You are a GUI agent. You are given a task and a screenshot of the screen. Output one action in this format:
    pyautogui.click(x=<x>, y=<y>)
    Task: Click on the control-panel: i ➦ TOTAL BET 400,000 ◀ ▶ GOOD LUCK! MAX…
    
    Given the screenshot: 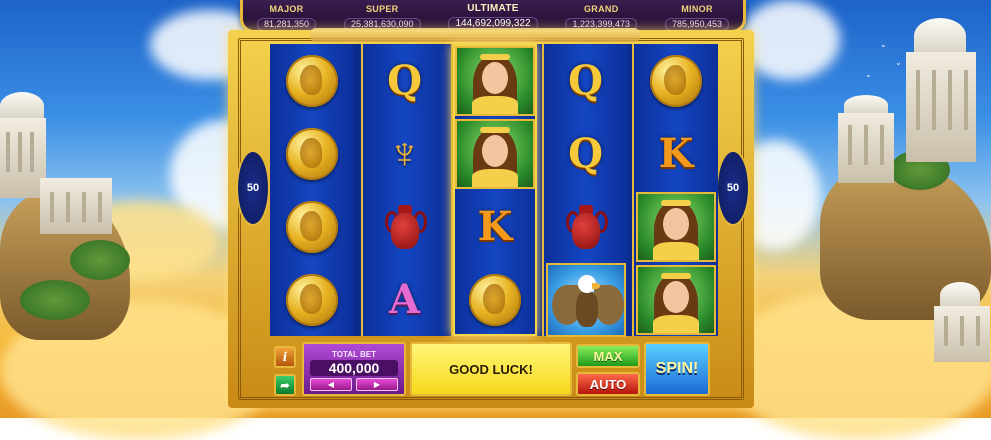 What is the action you would take?
    pyautogui.click(x=491, y=370)
    